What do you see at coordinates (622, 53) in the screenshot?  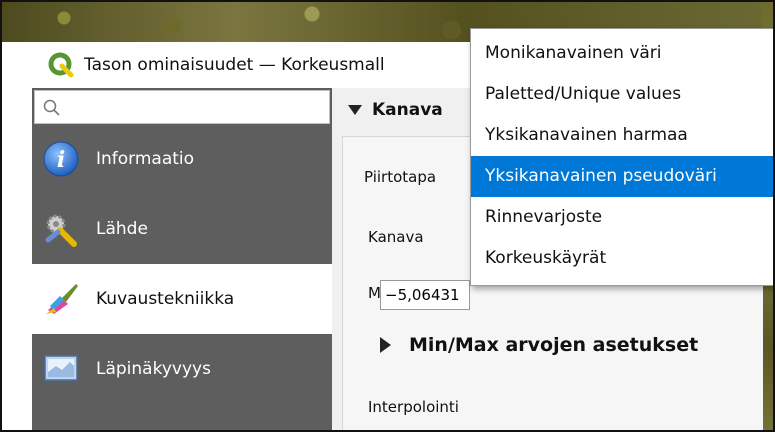 I see `dropdown-option-multiband-color: Monikanavainen väri` at bounding box center [622, 53].